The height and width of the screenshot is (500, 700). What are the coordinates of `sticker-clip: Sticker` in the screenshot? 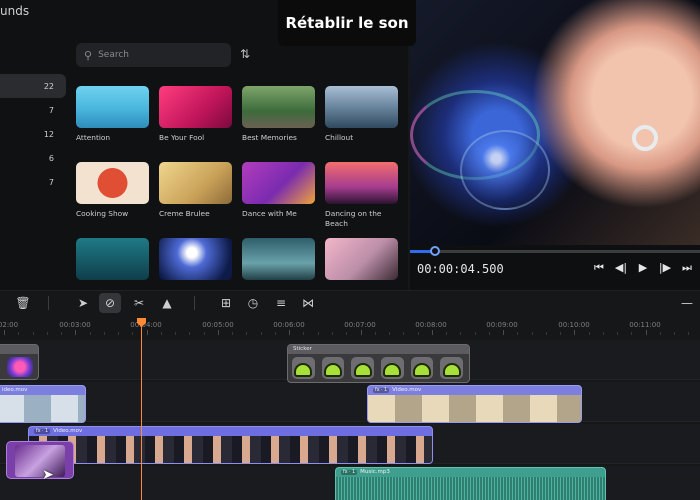 It's located at (378, 363).